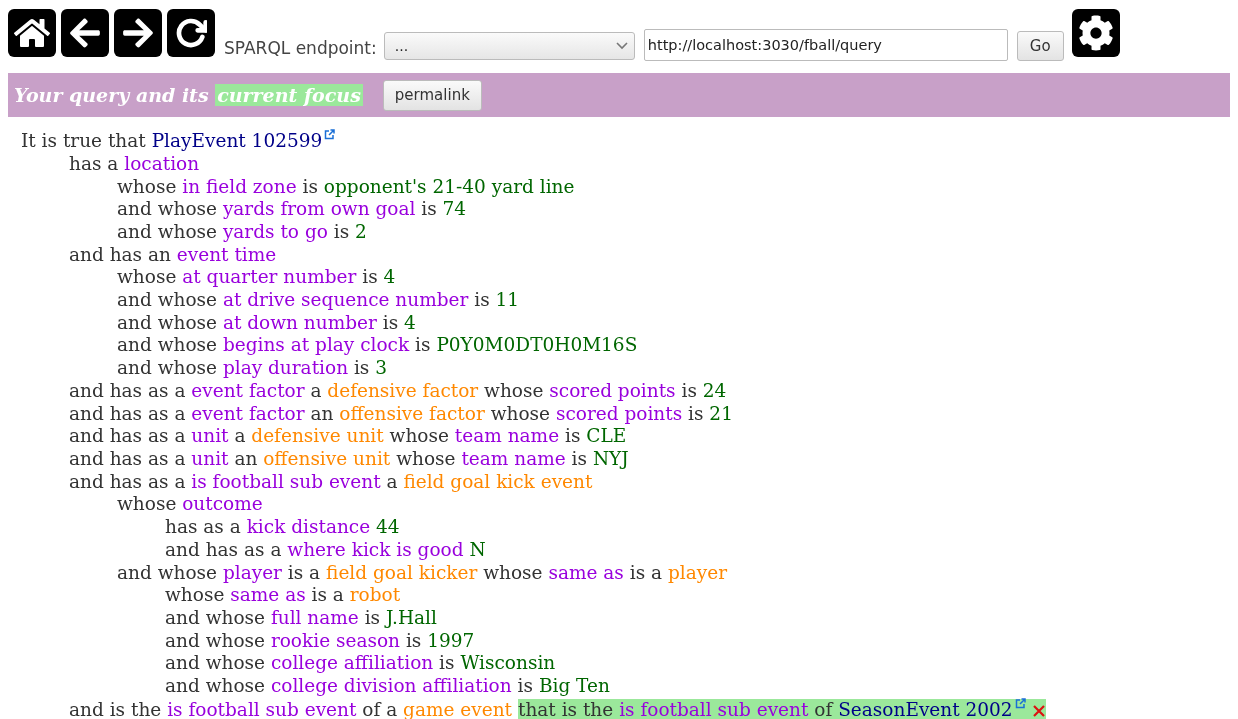 This screenshot has height=719, width=1238. What do you see at coordinates (345, 300) in the screenshot?
I see `property-link: at drive sequence number` at bounding box center [345, 300].